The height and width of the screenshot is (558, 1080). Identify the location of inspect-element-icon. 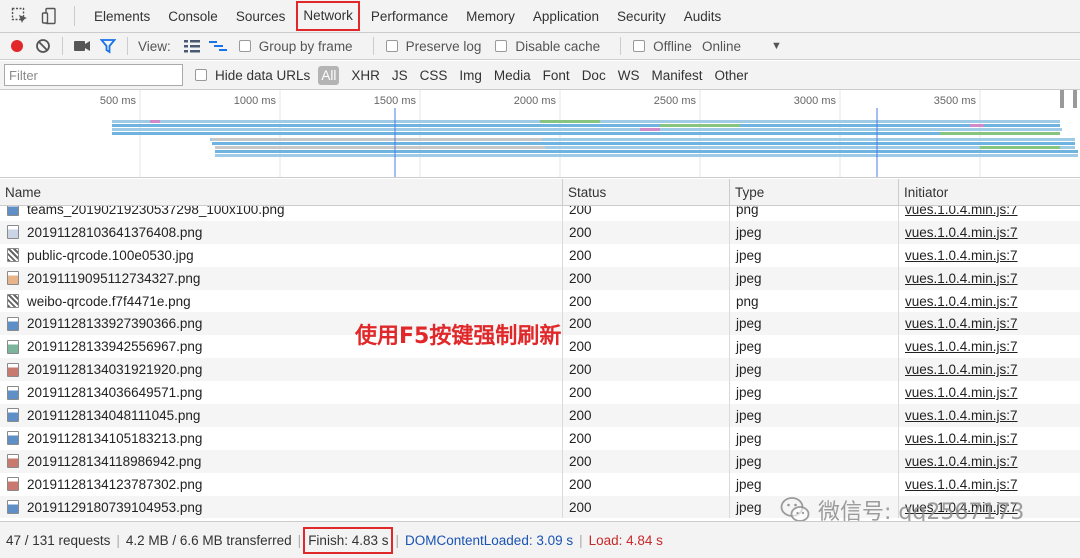
(20, 16).